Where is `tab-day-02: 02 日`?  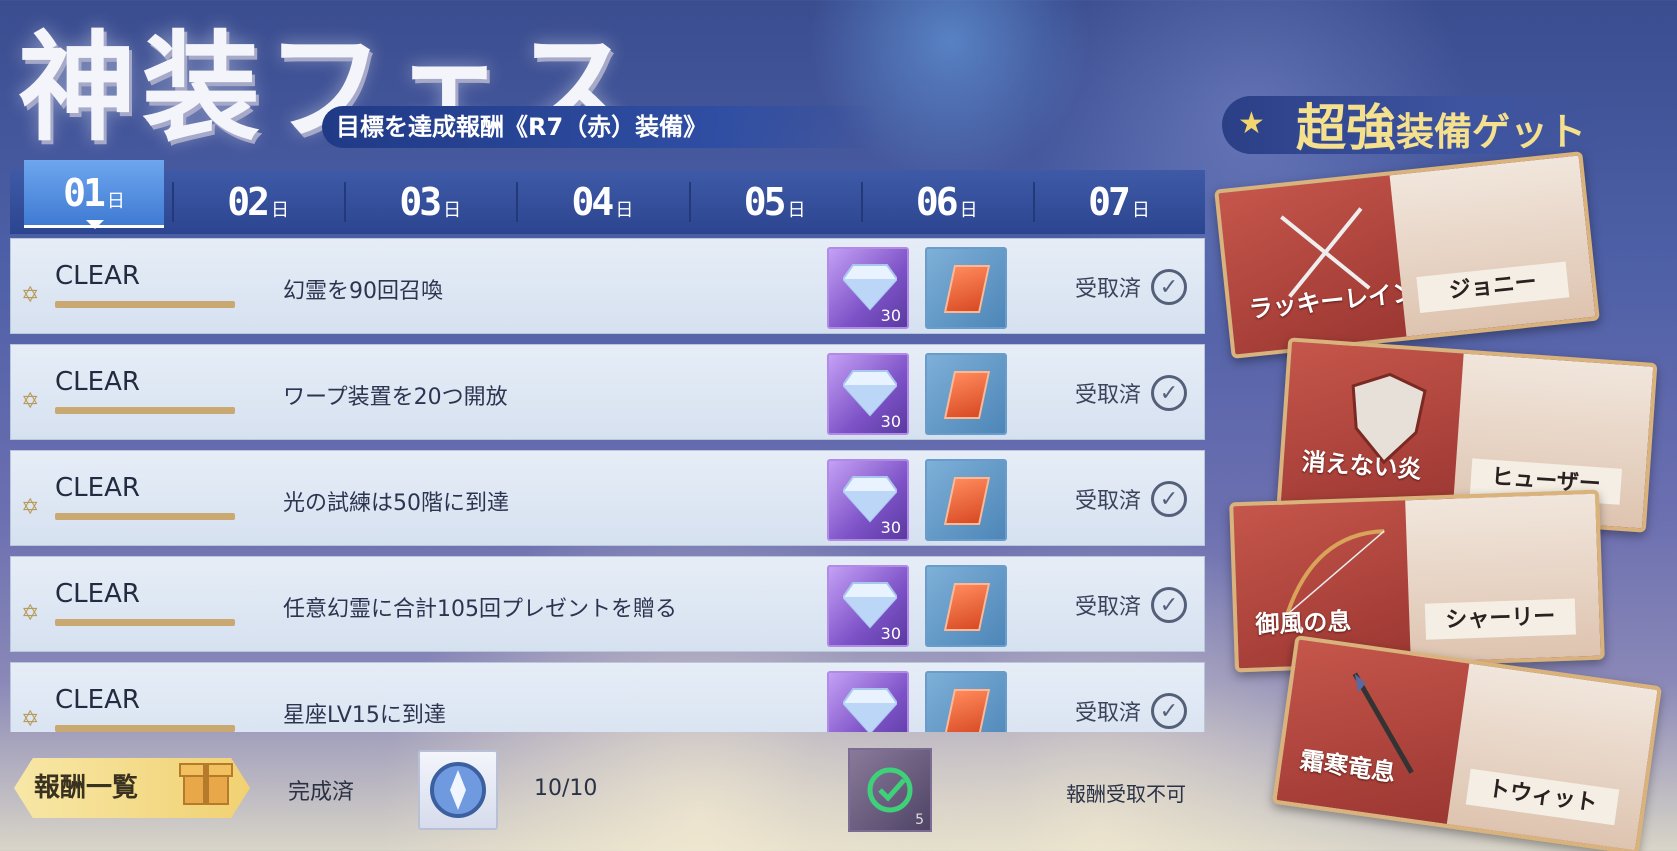
tab-day-02: 02 日 is located at coordinates (258, 202).